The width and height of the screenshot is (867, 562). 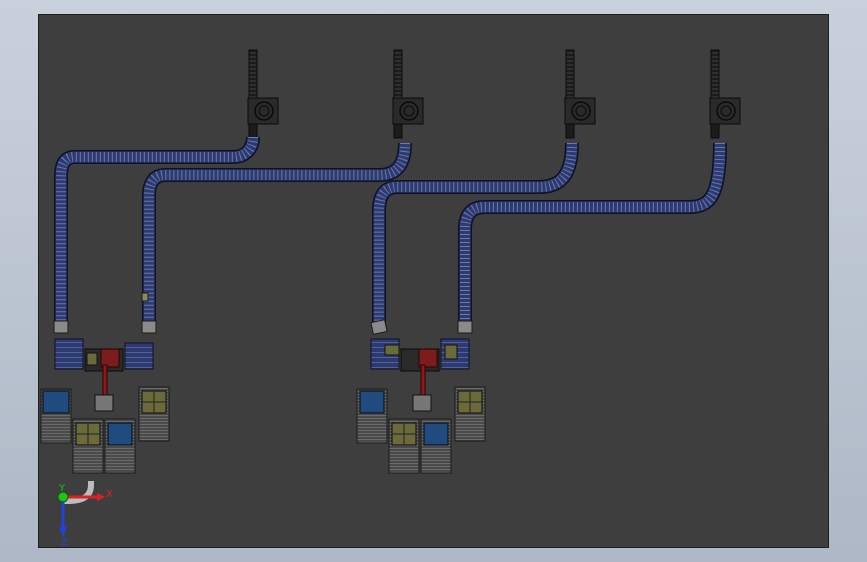 What do you see at coordinates (101, 497) in the screenshot?
I see `x-axis-arrowhead` at bounding box center [101, 497].